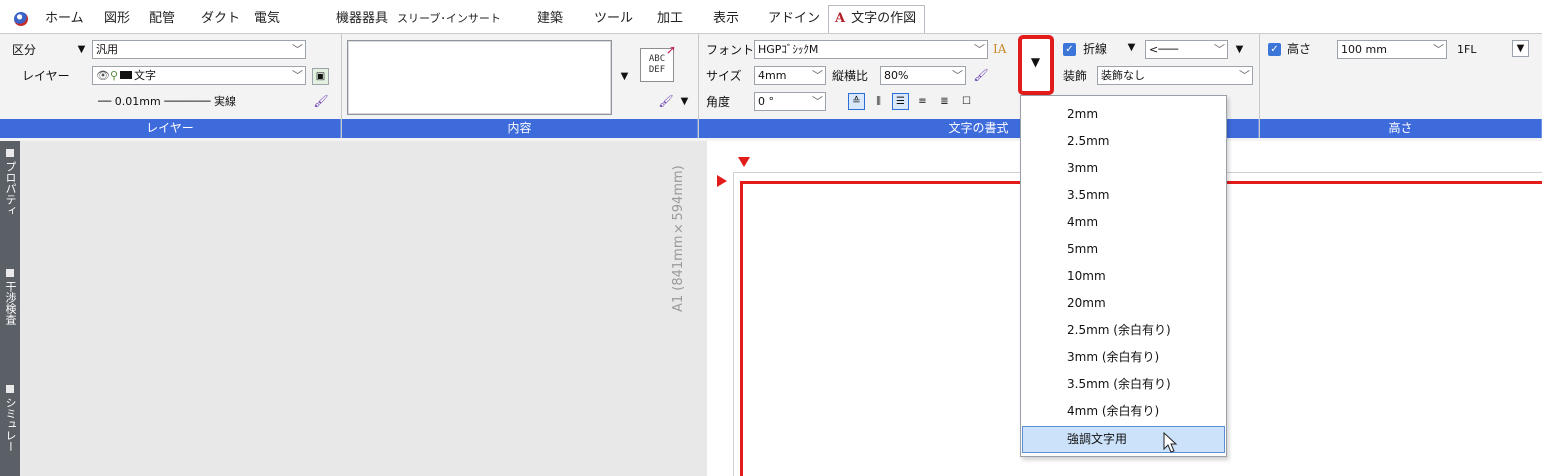 The image size is (1542, 476). What do you see at coordinates (1299, 49) in the screenshot?
I see `height-label: 高さ` at bounding box center [1299, 49].